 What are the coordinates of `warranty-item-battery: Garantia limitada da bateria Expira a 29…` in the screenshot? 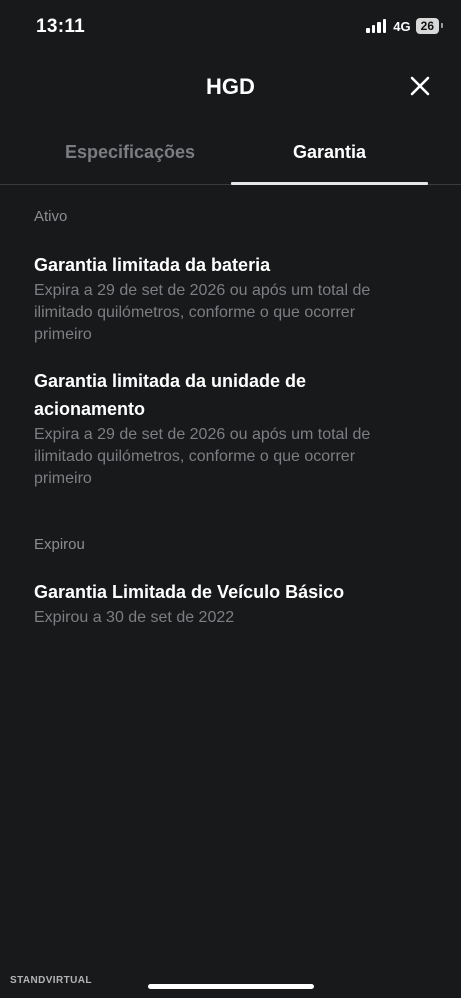 It's located at (224, 298).